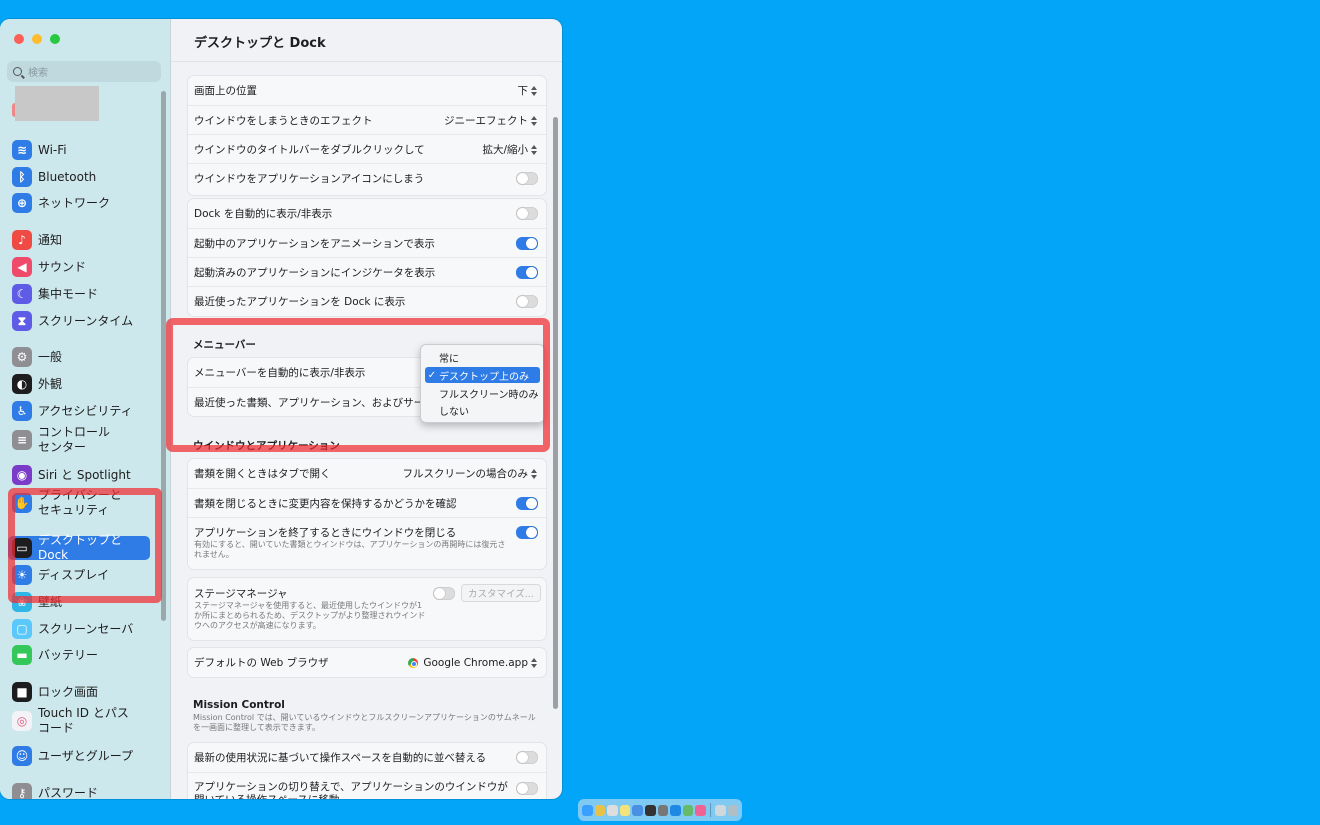 The width and height of the screenshot is (1320, 825). Describe the element at coordinates (22, 475) in the screenshot. I see `siri-icon: ◉` at that location.